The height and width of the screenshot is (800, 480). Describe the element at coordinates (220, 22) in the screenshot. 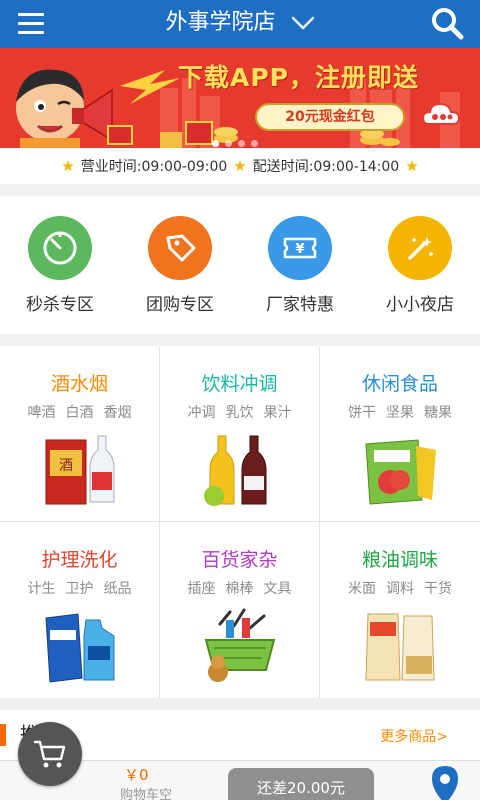

I see `store-name: 外事学院店` at that location.